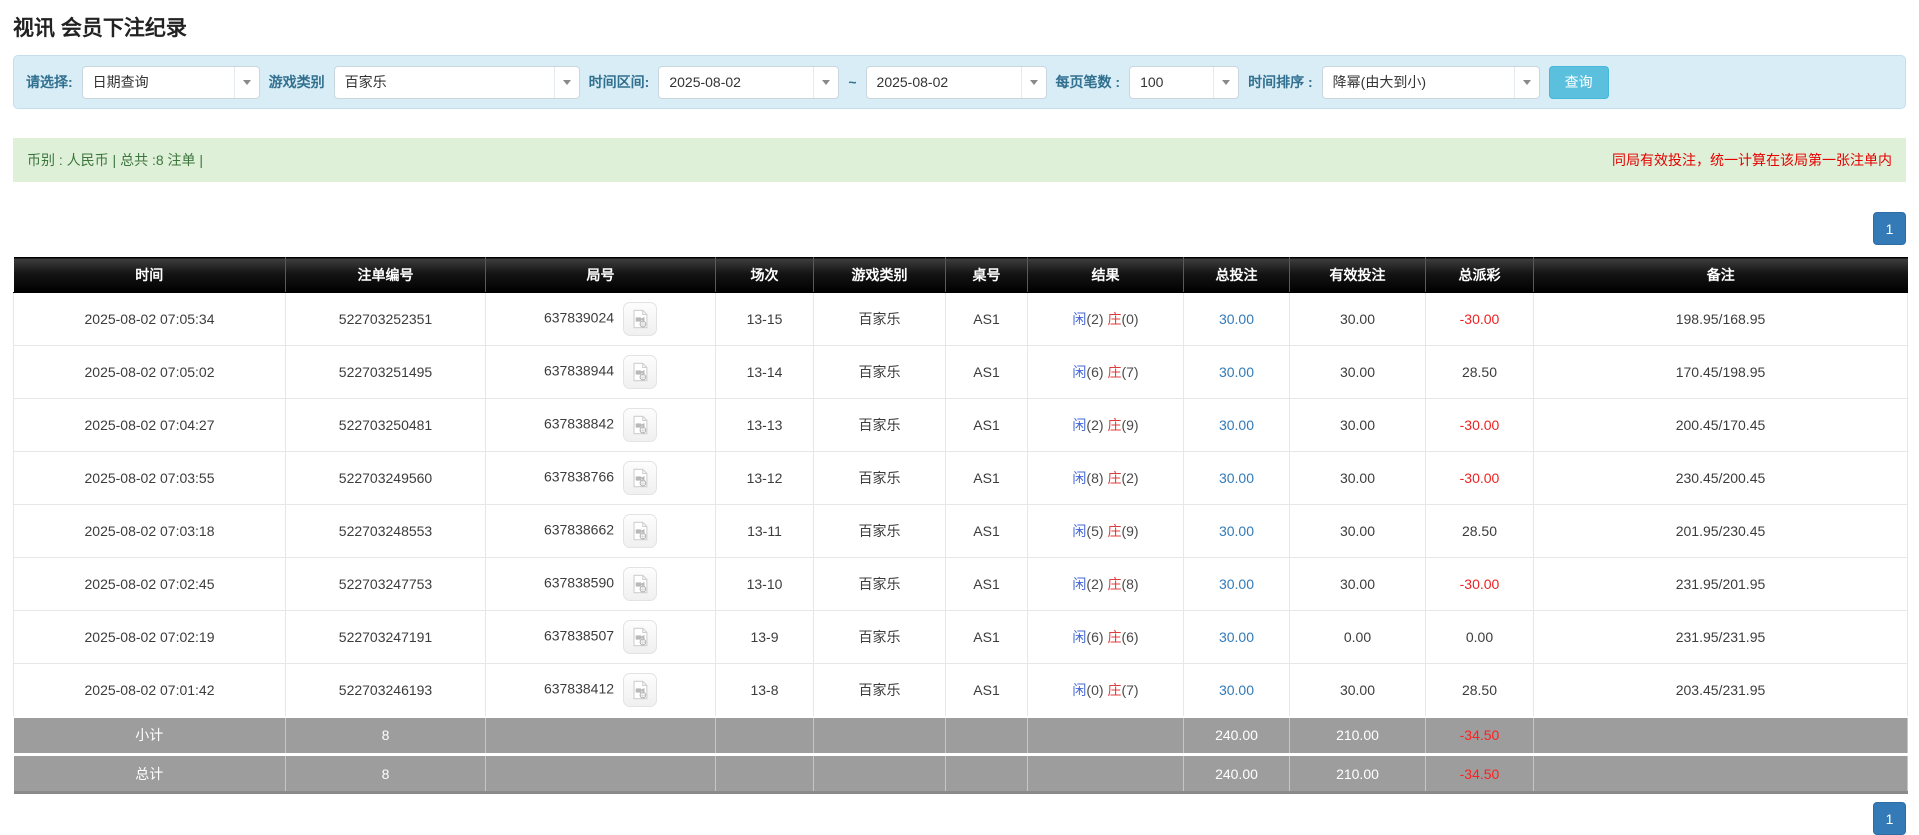  Describe the element at coordinates (764, 478) in the screenshot. I see `cell-session: 13-12` at that location.